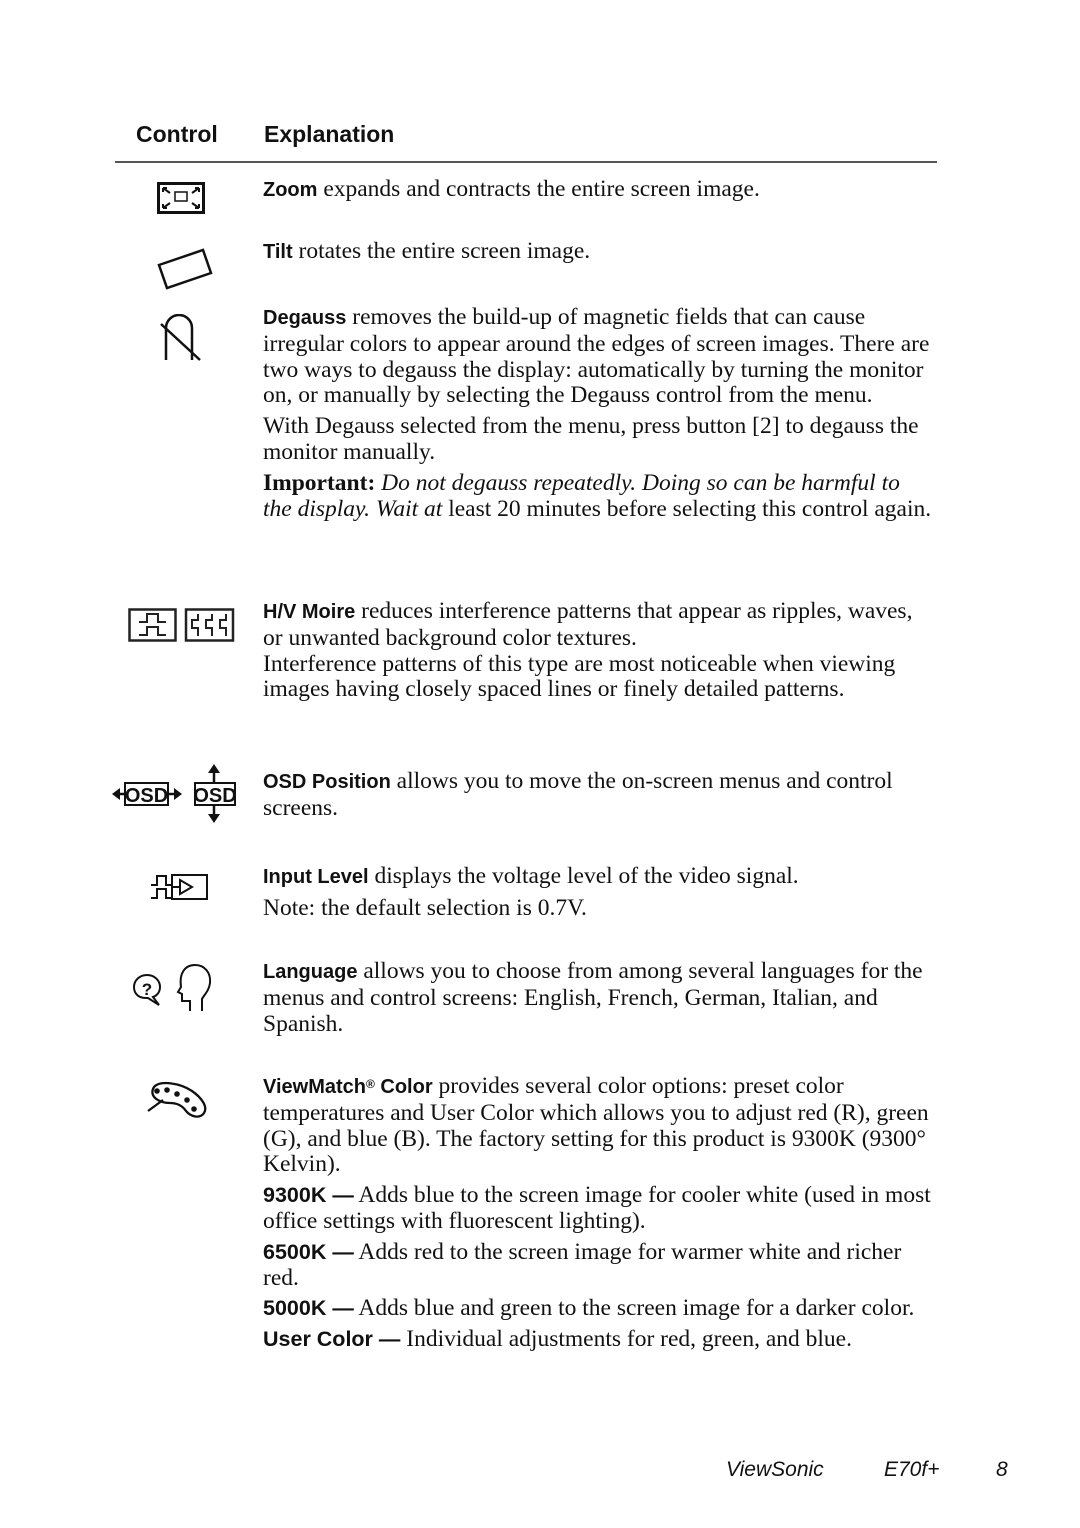 Image resolution: width=1080 pixels, height=1528 pixels. I want to click on osd-position-icon: OSD OSD, so click(176, 794).